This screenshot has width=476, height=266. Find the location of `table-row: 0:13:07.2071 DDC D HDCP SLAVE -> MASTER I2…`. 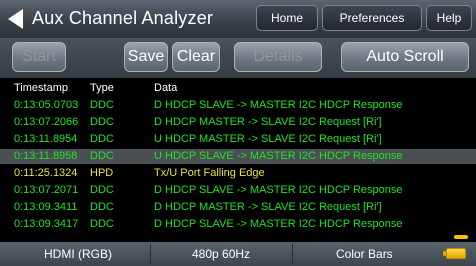

table-row: 0:13:07.2071 DDC D HDCP SLAVE -> MASTER I2… is located at coordinates (238, 190).